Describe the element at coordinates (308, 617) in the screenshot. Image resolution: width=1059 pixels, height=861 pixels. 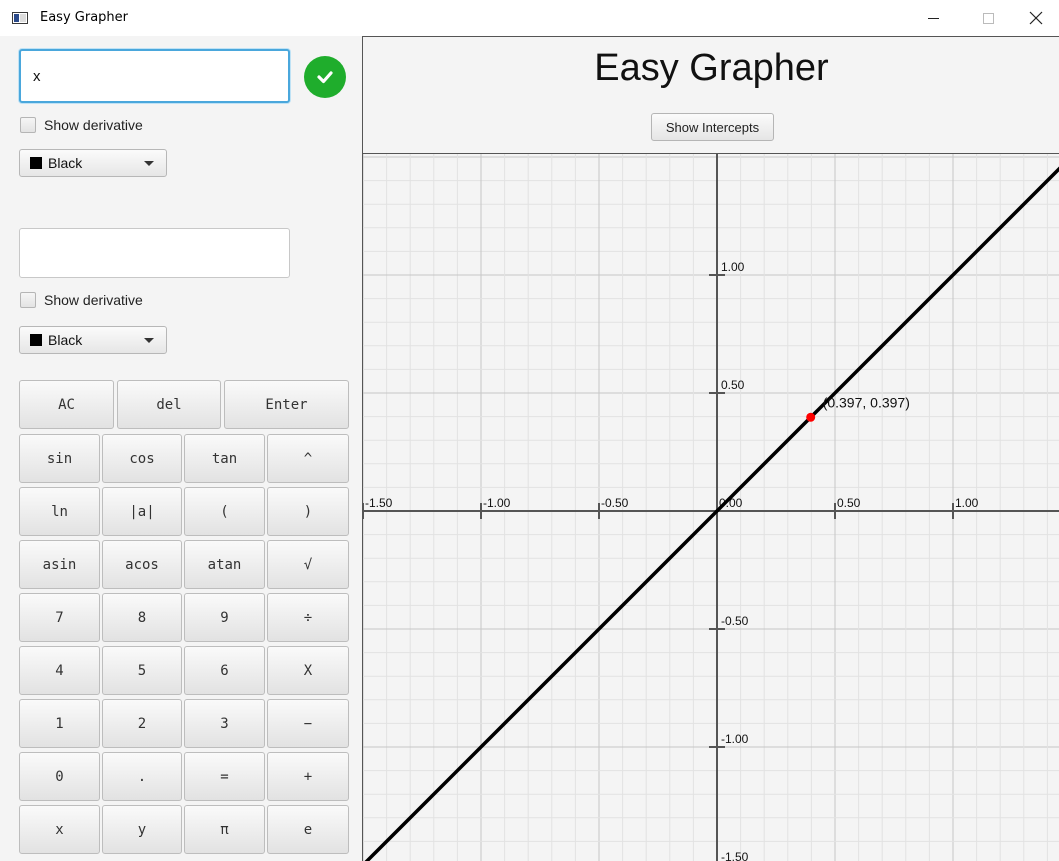
I see `key-button: ÷` at that location.